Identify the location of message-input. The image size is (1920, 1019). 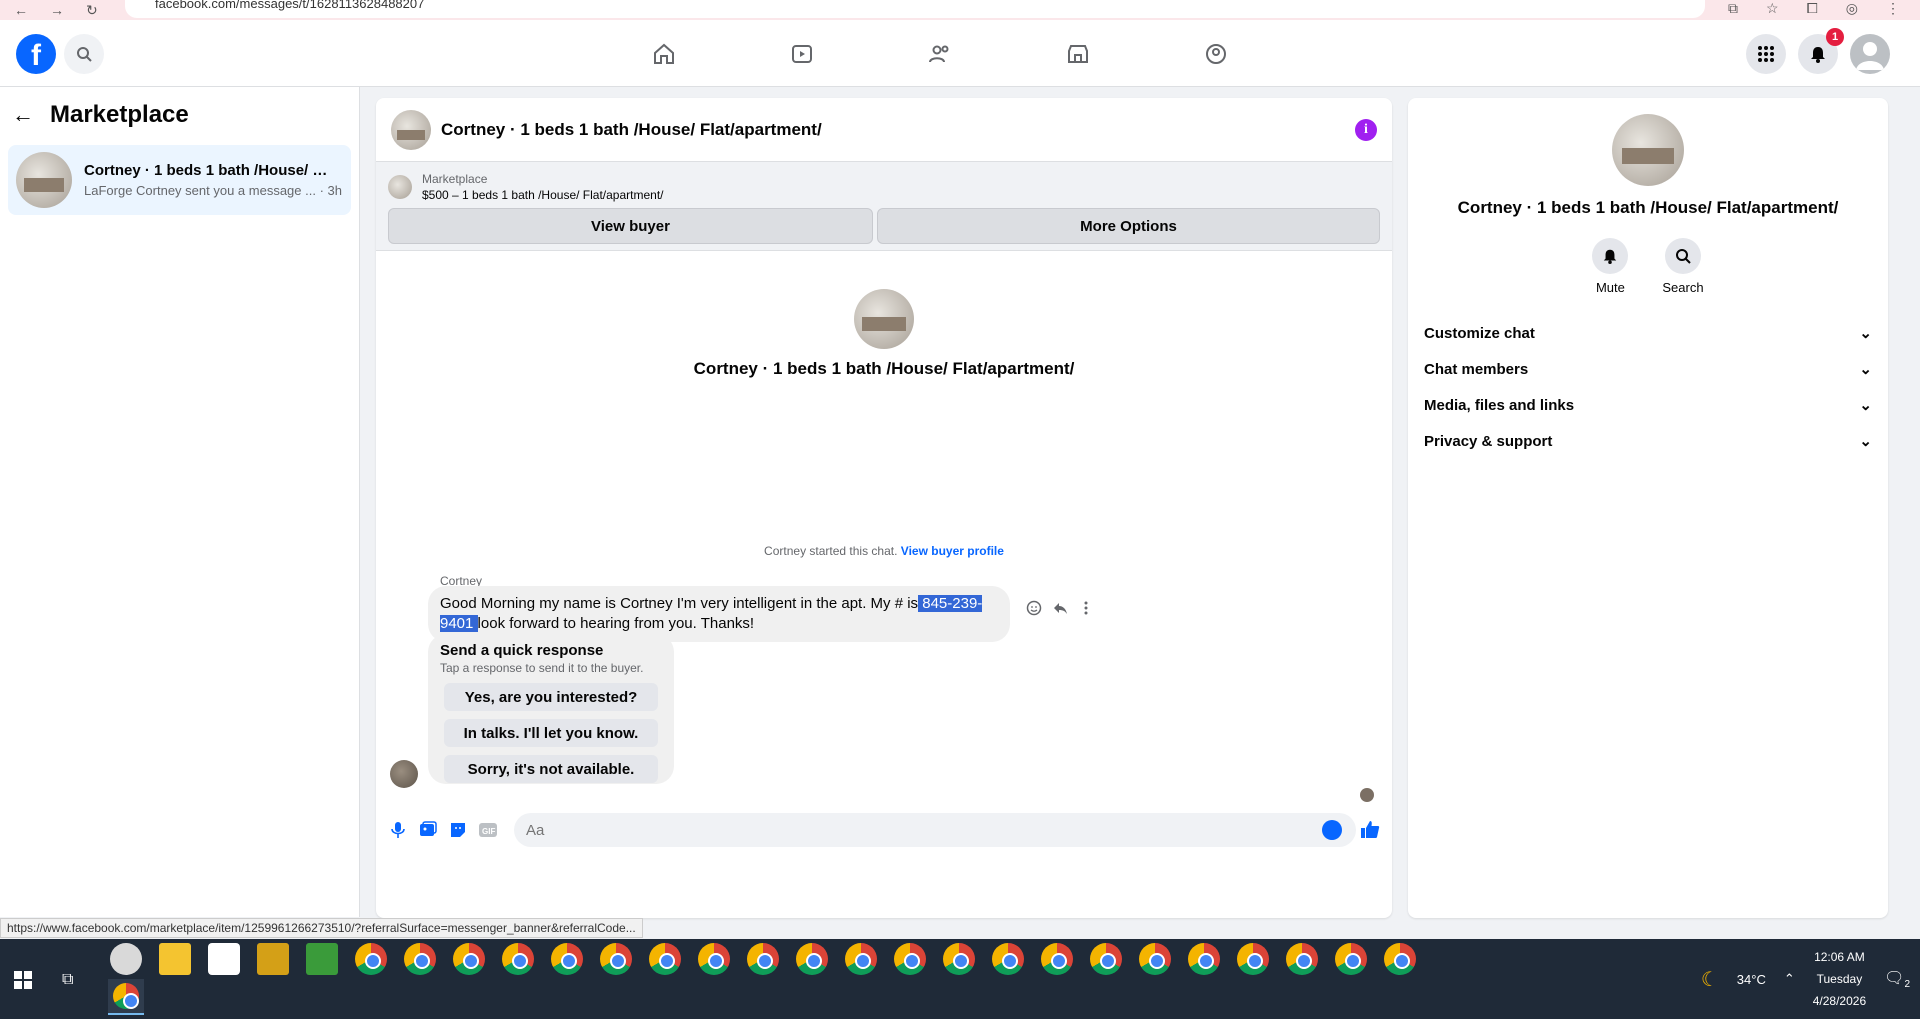
(935, 830).